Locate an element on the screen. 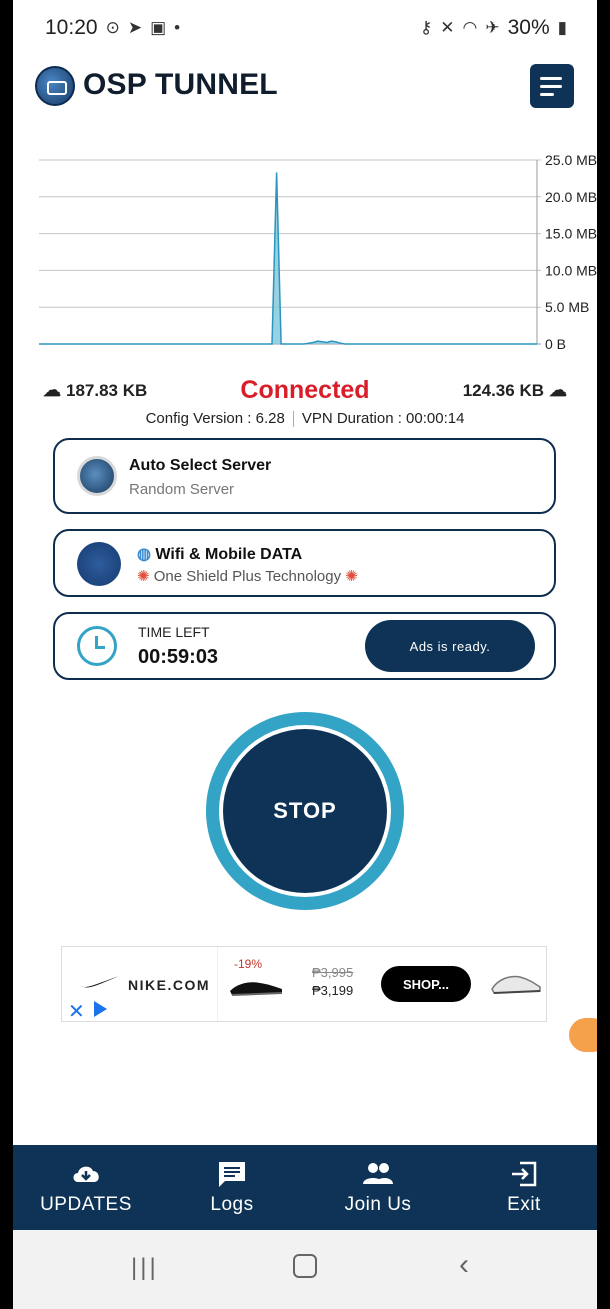 This screenshot has height=1309, width=610. alarm-icon: ⊙ is located at coordinates (112, 27).